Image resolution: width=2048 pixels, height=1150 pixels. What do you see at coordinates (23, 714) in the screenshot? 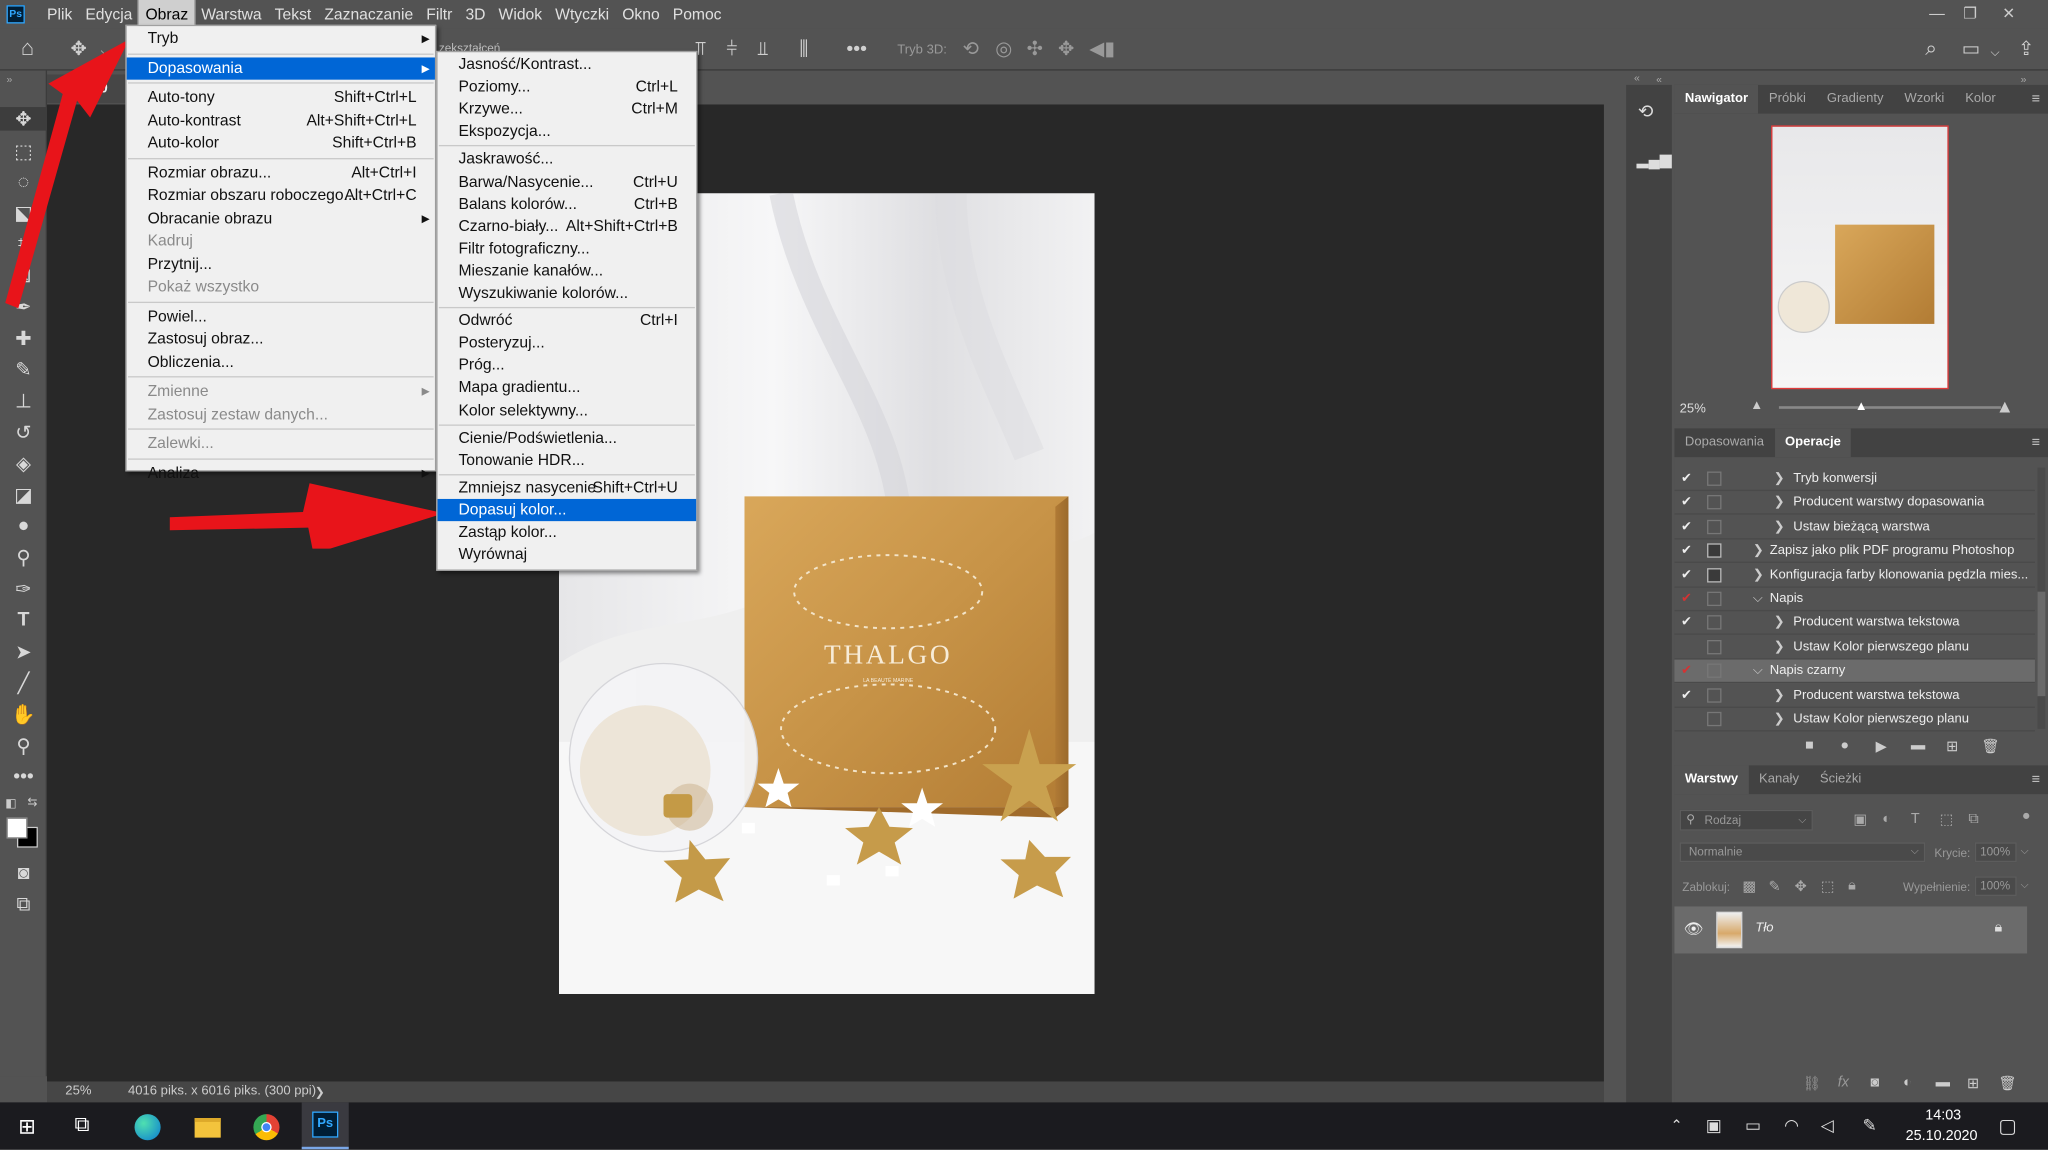
I see `hand-tool-icon: ✋` at bounding box center [23, 714].